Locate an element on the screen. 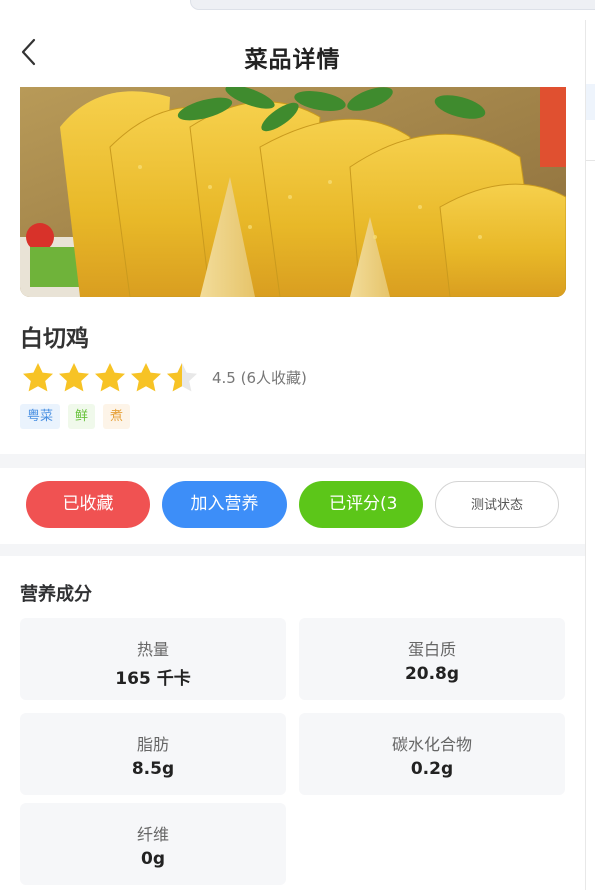 This screenshot has width=595, height=890. side-panel-highlight is located at coordinates (590, 102).